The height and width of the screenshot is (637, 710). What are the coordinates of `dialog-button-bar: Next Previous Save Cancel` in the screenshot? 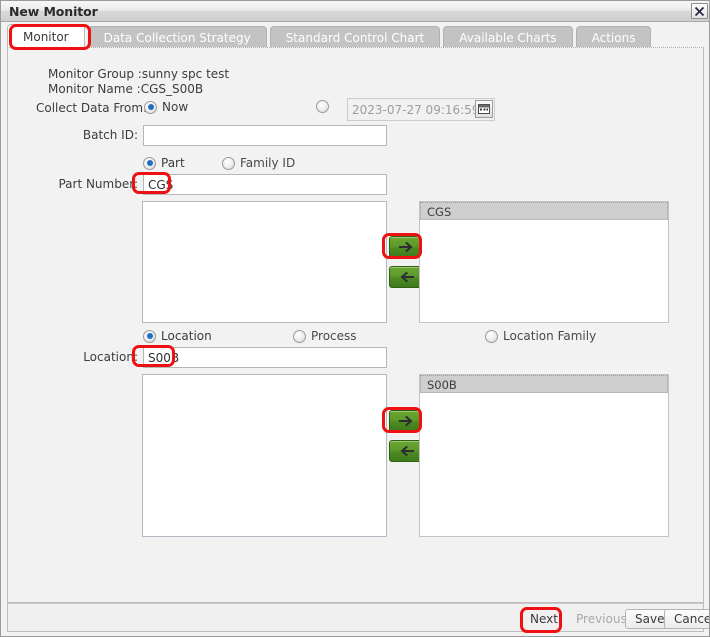 It's located at (358, 617).